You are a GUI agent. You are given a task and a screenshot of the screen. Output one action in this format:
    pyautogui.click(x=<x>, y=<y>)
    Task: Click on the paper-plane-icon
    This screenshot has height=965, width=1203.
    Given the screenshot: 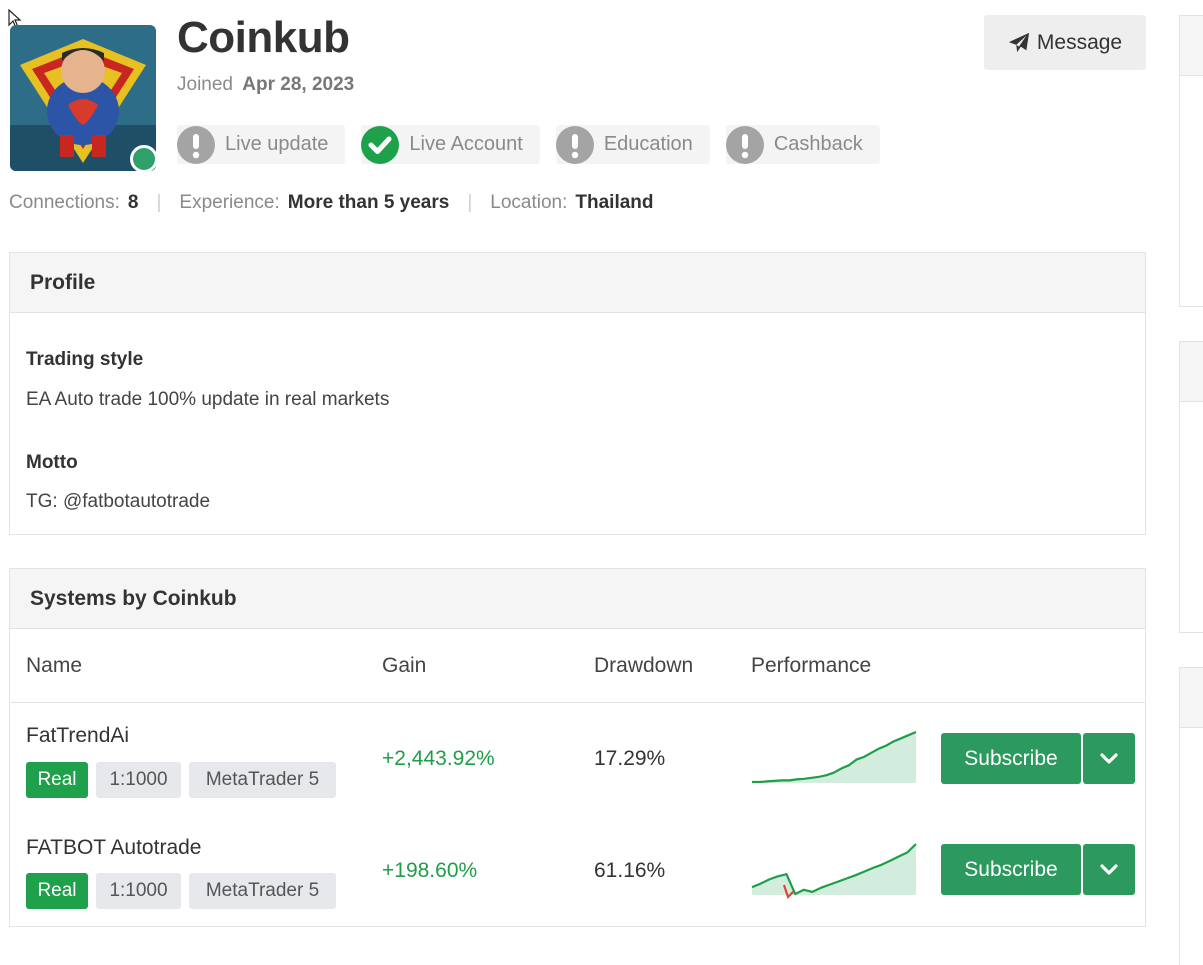 What is the action you would take?
    pyautogui.click(x=1018, y=42)
    